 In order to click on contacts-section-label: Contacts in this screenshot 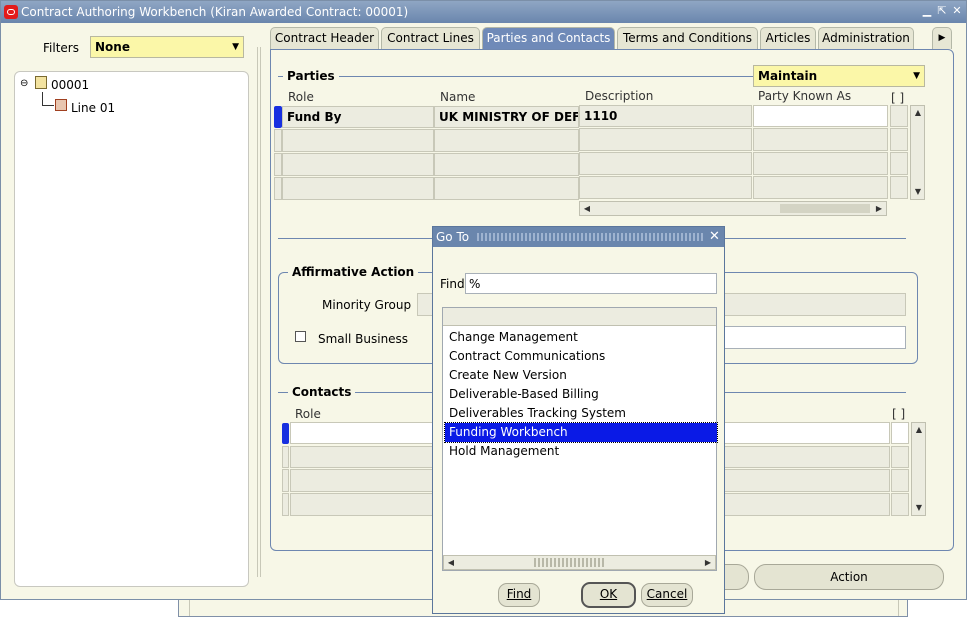, I will do `click(322, 392)`.